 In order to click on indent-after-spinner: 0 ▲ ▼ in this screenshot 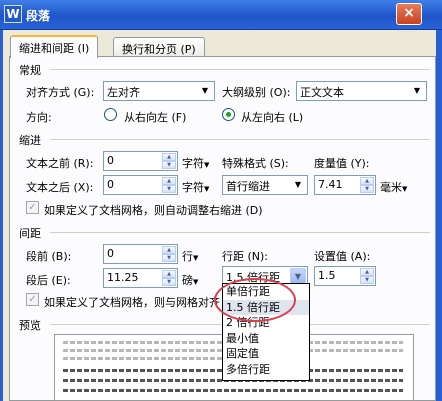, I will do `click(140, 185)`.